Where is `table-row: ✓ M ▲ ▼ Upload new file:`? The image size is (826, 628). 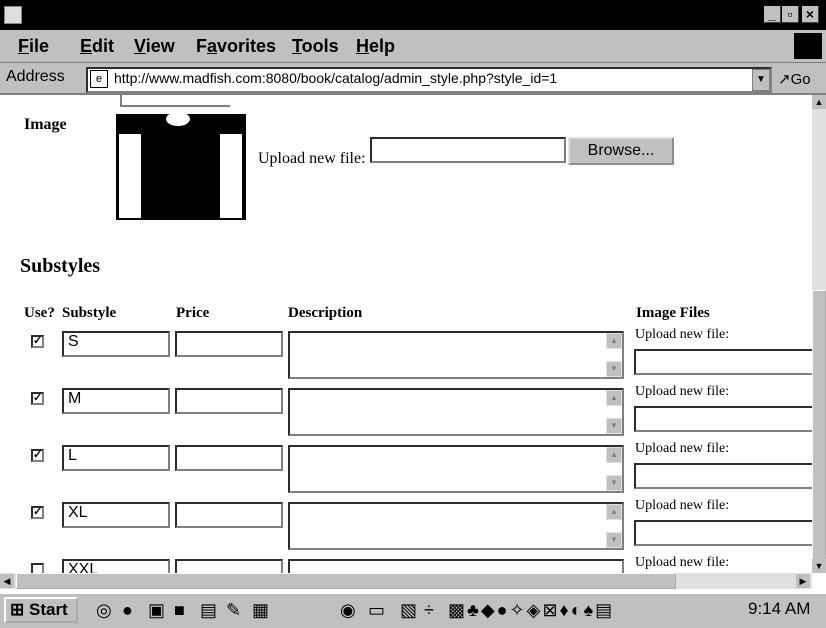 table-row: ✓ M ▲ ▼ Upload new file: is located at coordinates (406, 410).